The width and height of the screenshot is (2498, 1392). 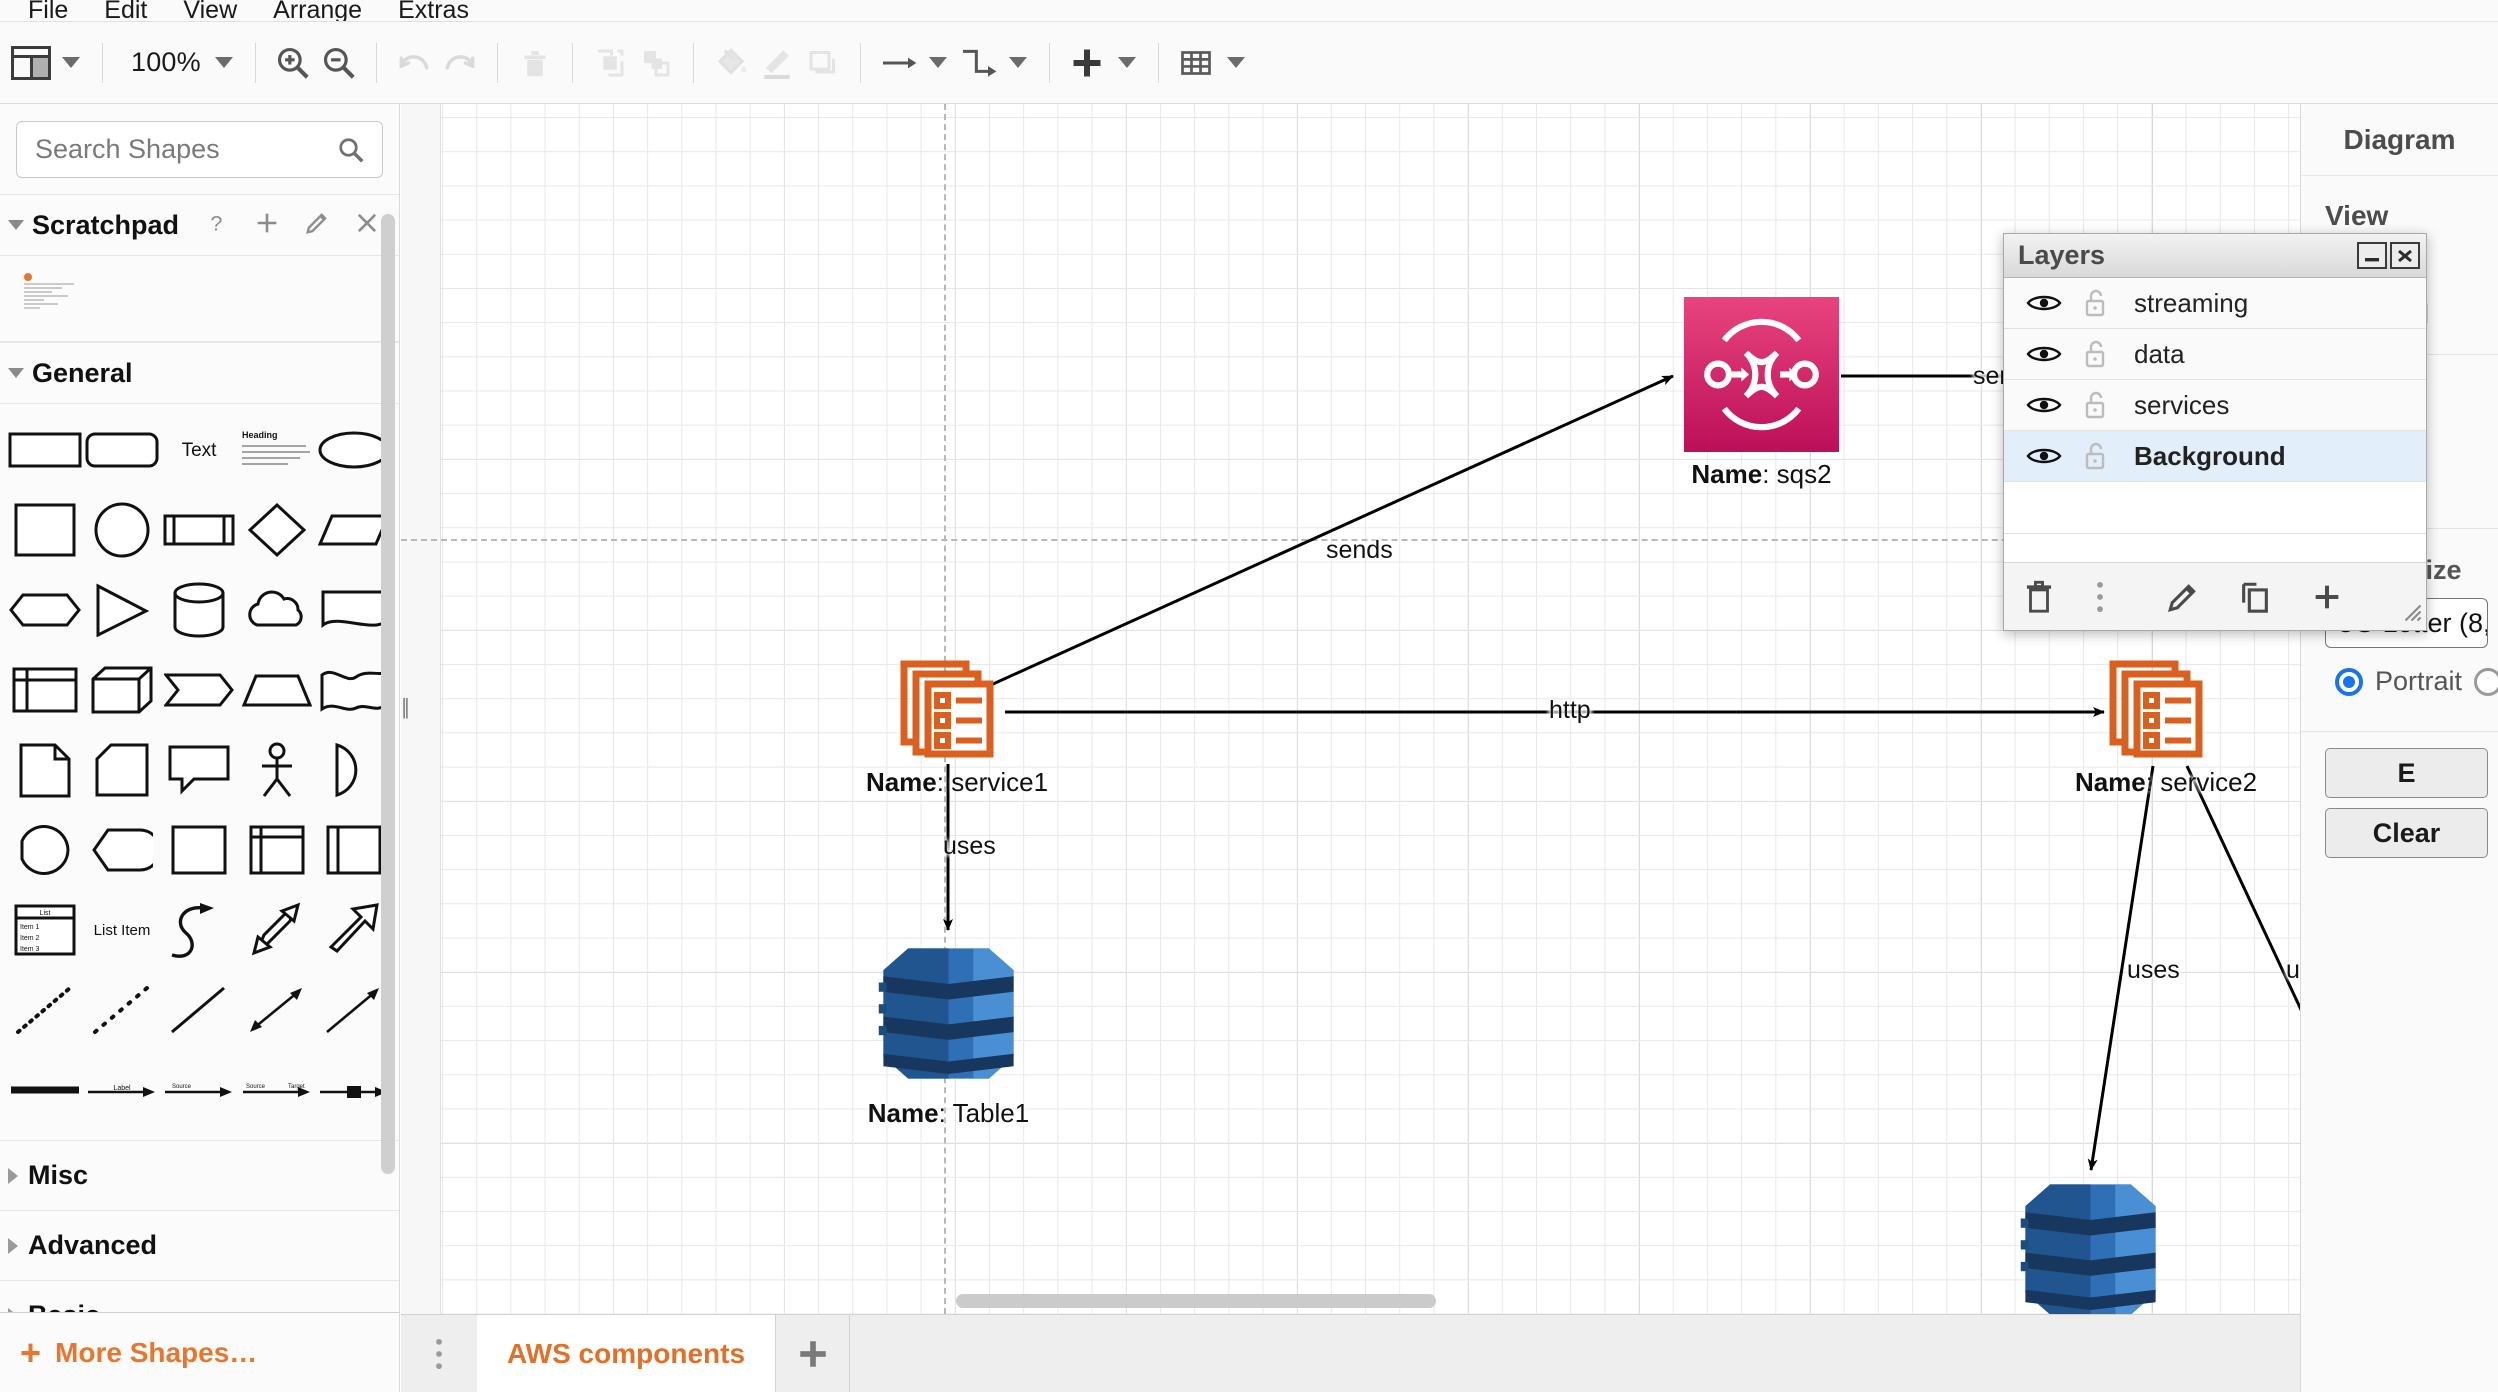 I want to click on layer-row-streaming: streaming, so click(x=2215, y=303).